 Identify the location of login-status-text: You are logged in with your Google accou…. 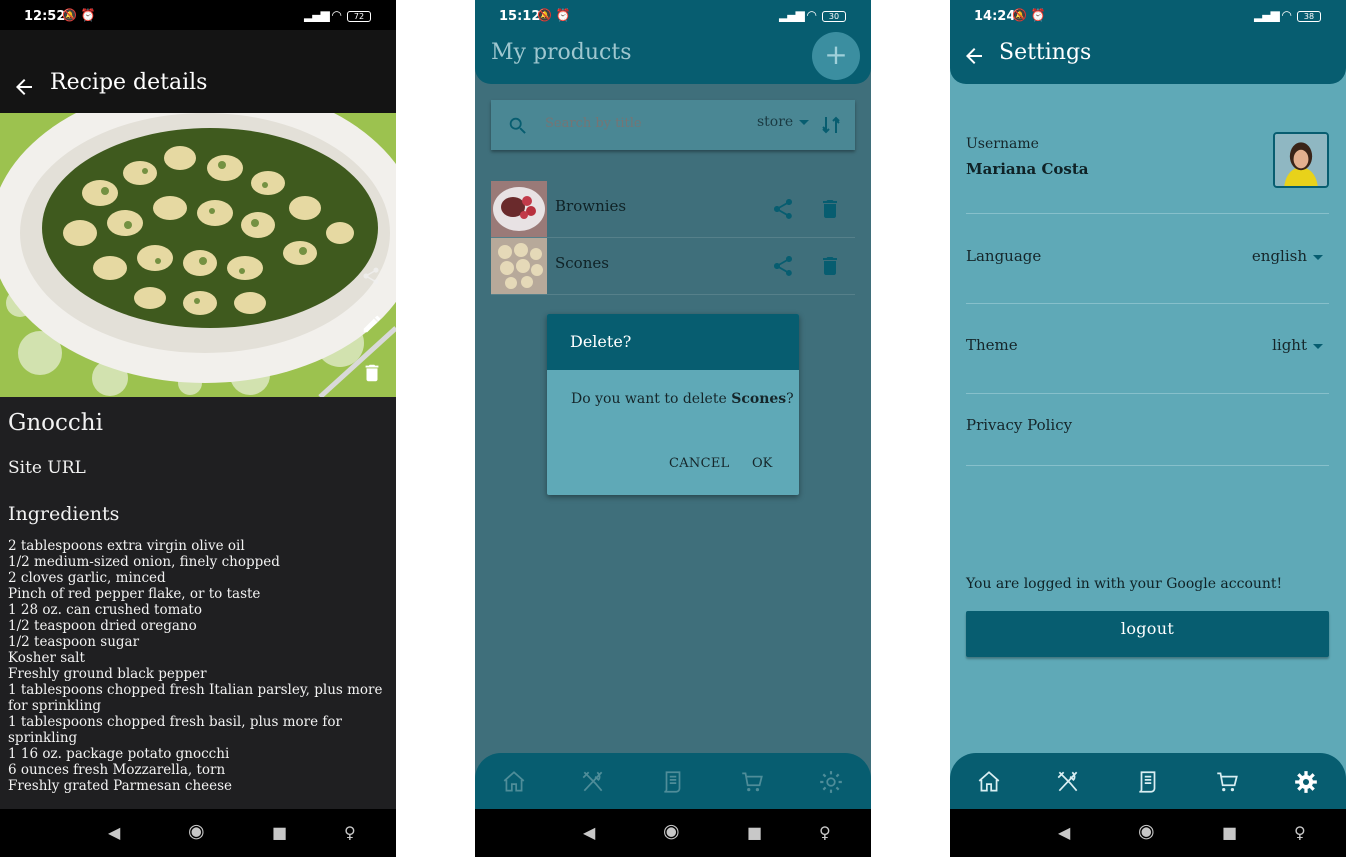
(1124, 584).